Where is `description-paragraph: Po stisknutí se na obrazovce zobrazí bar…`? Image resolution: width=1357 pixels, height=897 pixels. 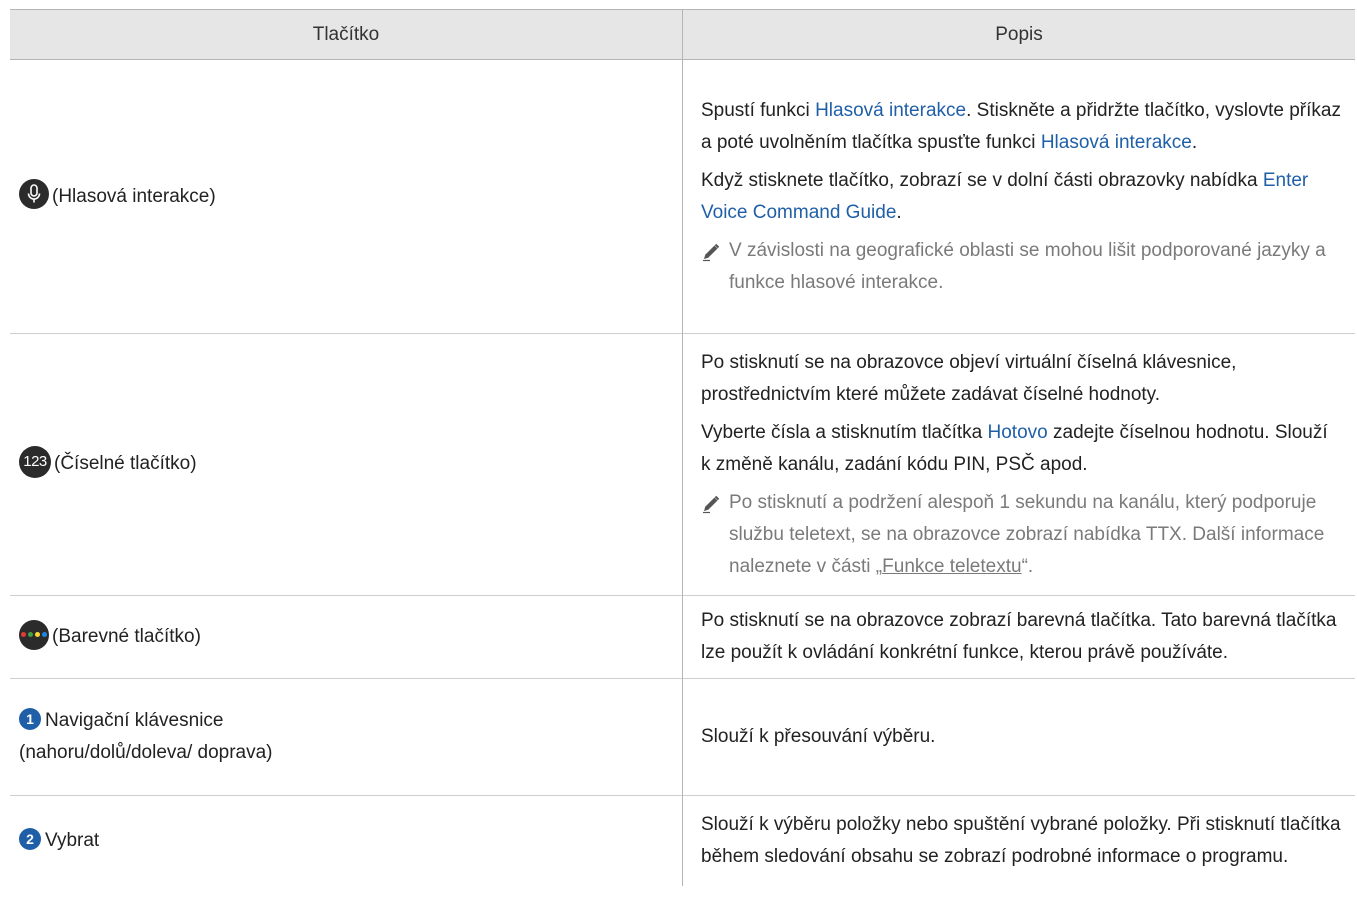 description-paragraph: Po stisknutí se na obrazovce zobrazí bar… is located at coordinates (1019, 636).